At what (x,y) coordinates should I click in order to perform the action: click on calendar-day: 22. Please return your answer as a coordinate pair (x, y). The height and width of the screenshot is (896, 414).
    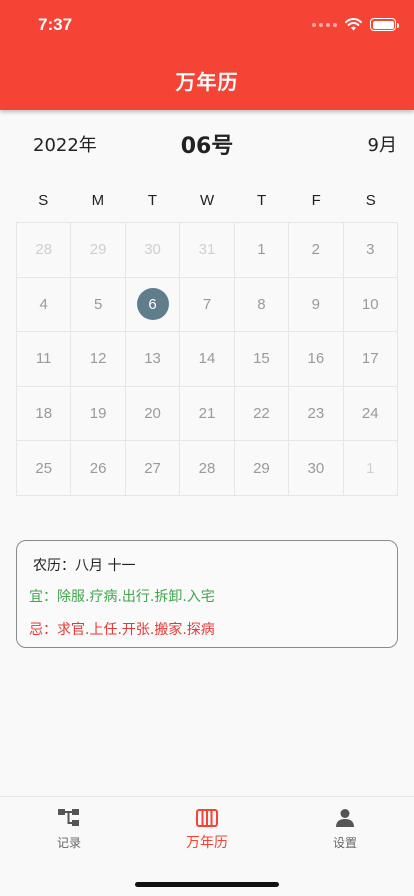
    Looking at the image, I should click on (262, 414).